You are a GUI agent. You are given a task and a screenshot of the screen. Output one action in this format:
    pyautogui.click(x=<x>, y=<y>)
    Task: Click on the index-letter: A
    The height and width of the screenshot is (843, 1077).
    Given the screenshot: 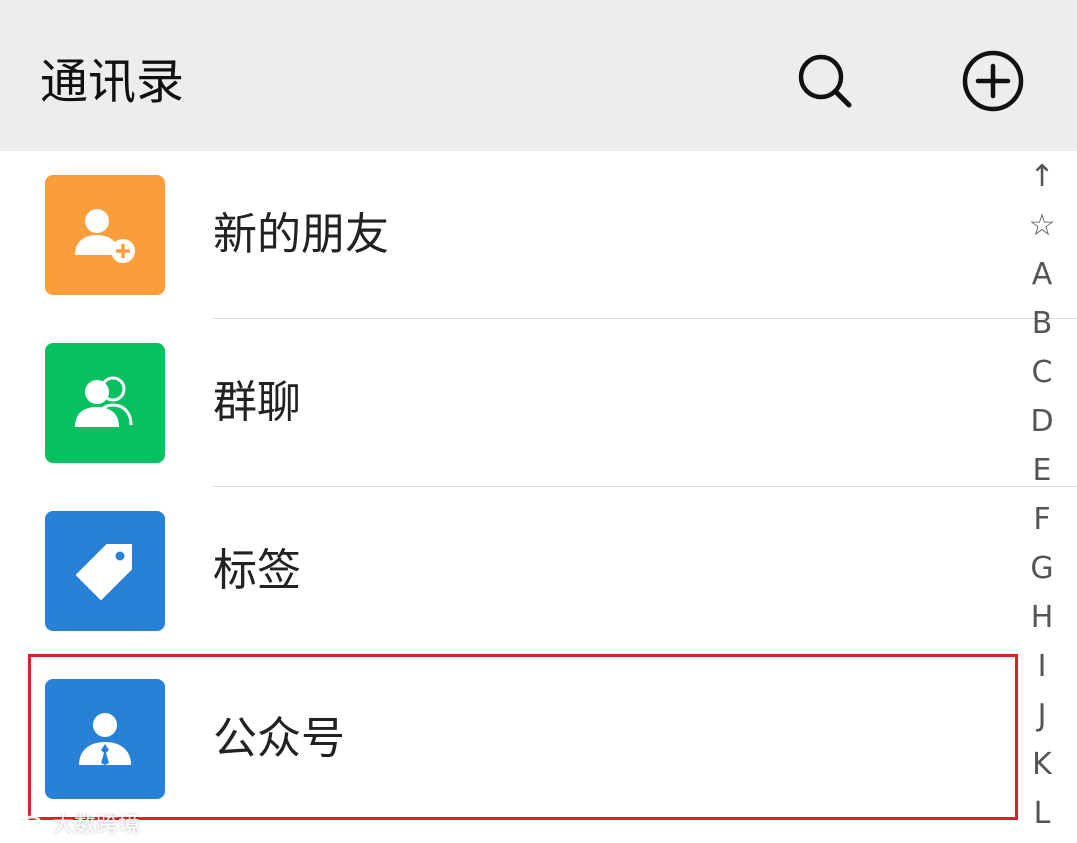 What is the action you would take?
    pyautogui.click(x=1042, y=274)
    